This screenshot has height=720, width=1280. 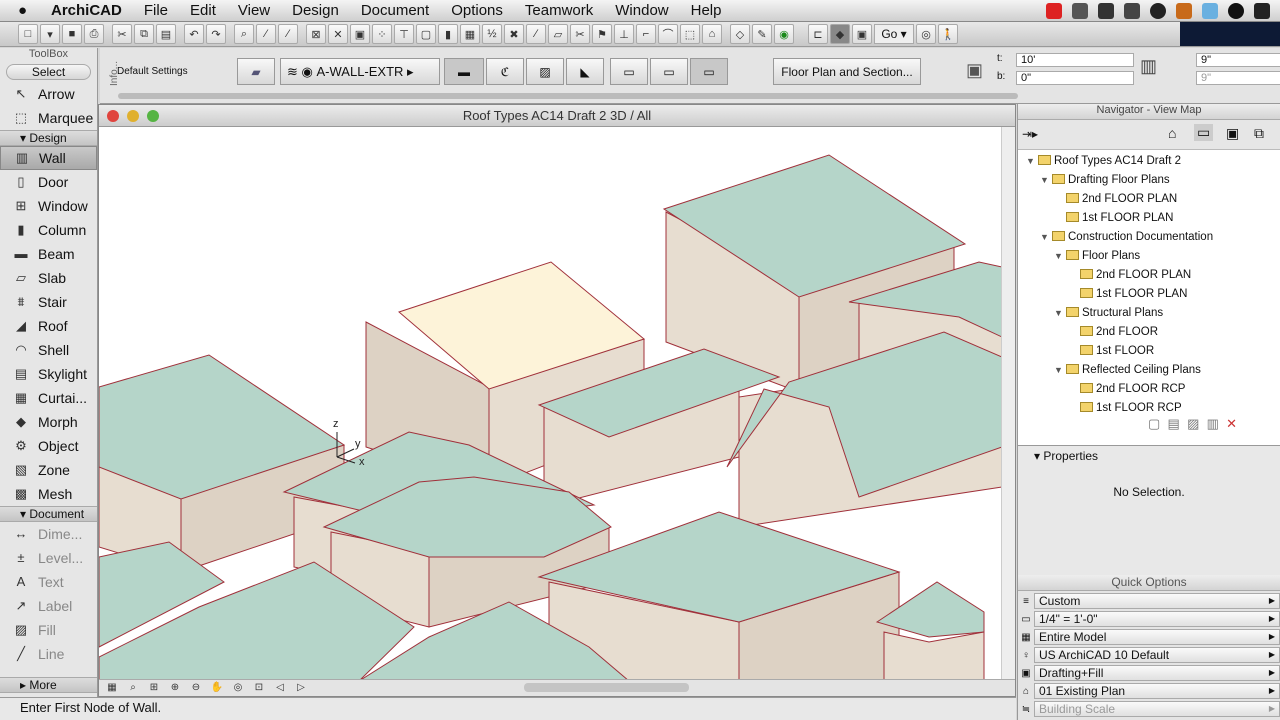 What do you see at coordinates (48, 230) in the screenshot?
I see `tool-column: ▮ Column` at bounding box center [48, 230].